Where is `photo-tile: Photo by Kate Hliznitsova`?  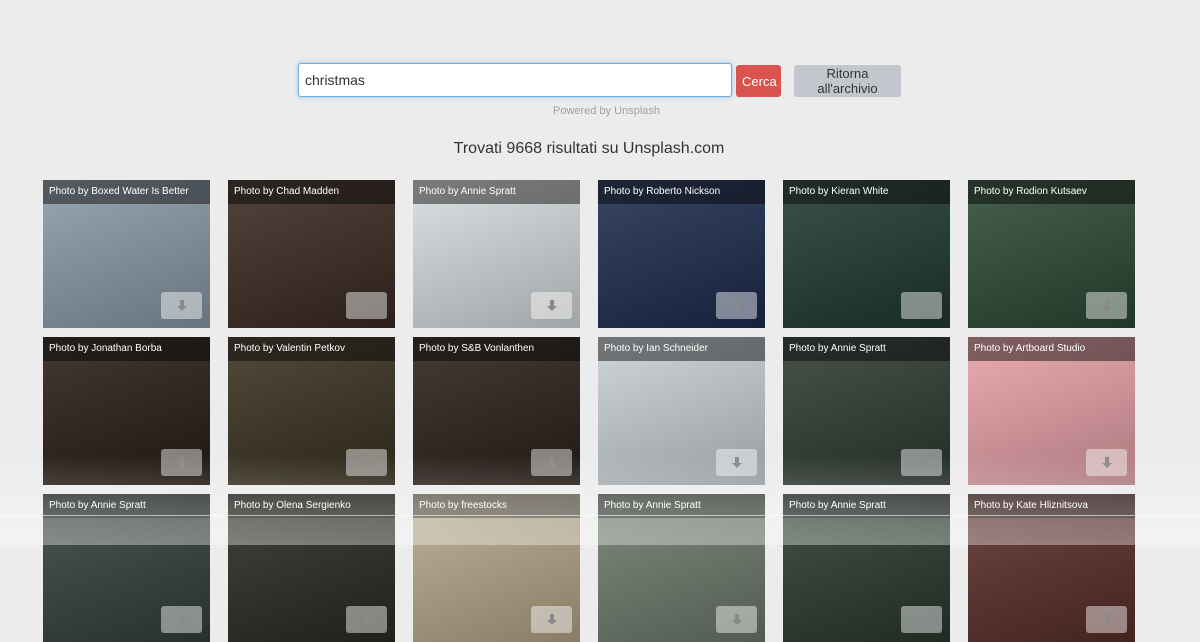
photo-tile: Photo by Kate Hliznitsova is located at coordinates (1051, 568).